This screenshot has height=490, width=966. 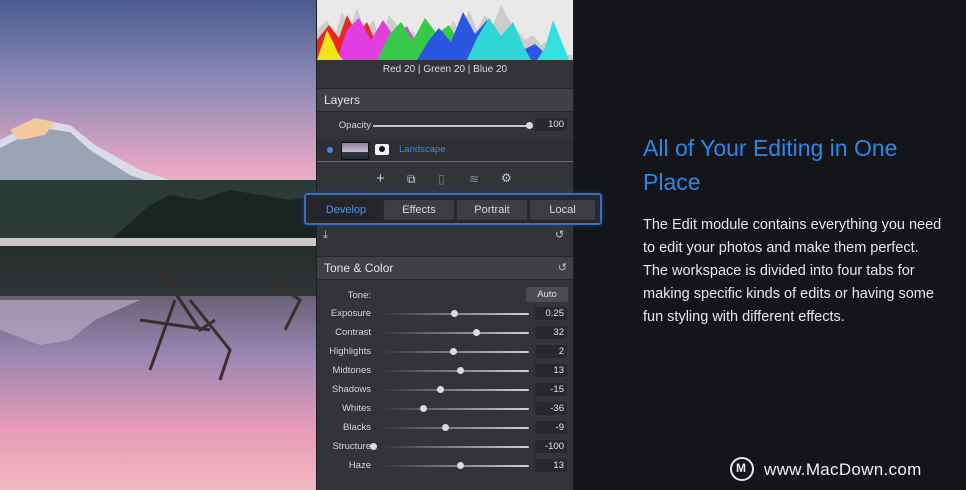 What do you see at coordinates (461, 370) in the screenshot?
I see `slider-knob-midtones` at bounding box center [461, 370].